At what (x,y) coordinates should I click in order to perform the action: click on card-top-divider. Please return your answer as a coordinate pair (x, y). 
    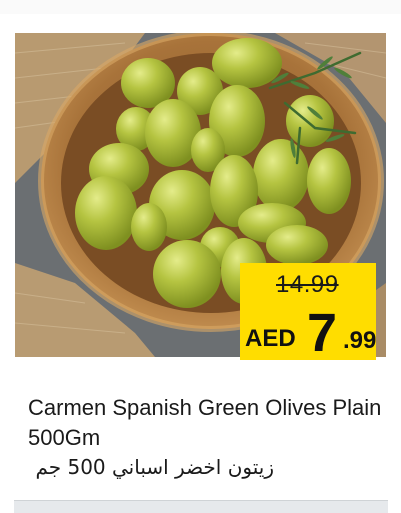
    Looking at the image, I should click on (200, 7).